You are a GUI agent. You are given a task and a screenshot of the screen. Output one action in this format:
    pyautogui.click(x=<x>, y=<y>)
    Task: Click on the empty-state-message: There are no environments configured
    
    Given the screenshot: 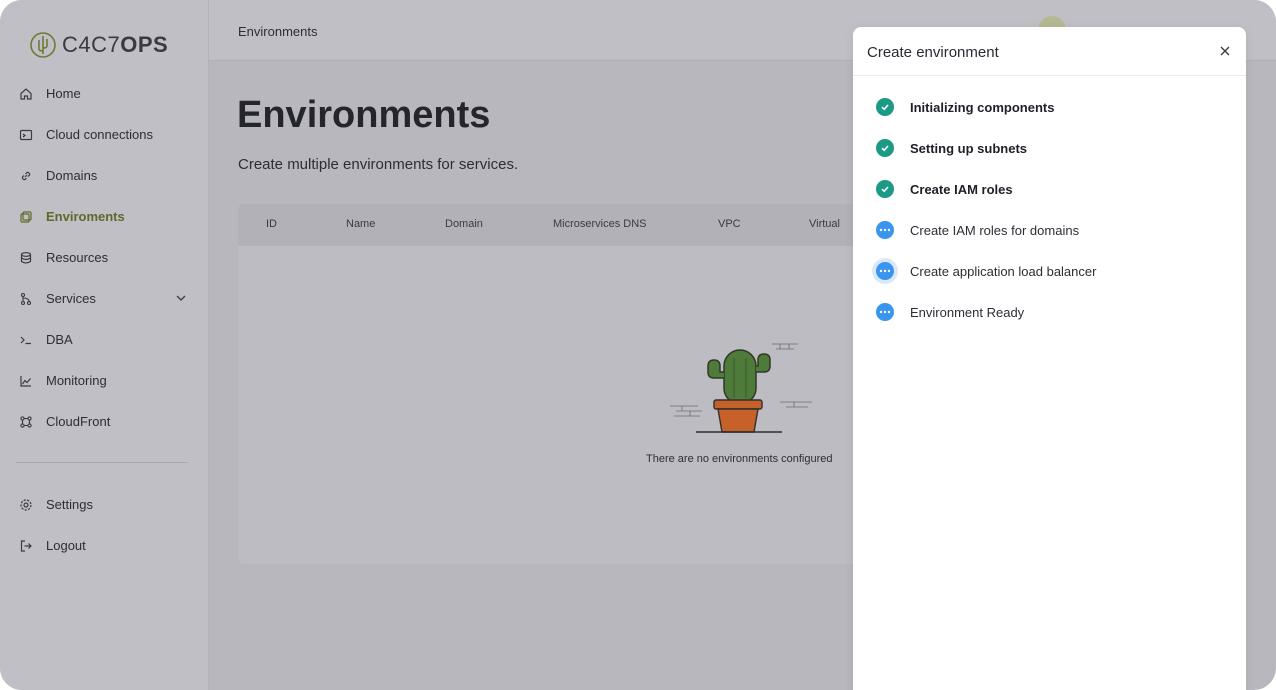 What is the action you would take?
    pyautogui.click(x=739, y=459)
    